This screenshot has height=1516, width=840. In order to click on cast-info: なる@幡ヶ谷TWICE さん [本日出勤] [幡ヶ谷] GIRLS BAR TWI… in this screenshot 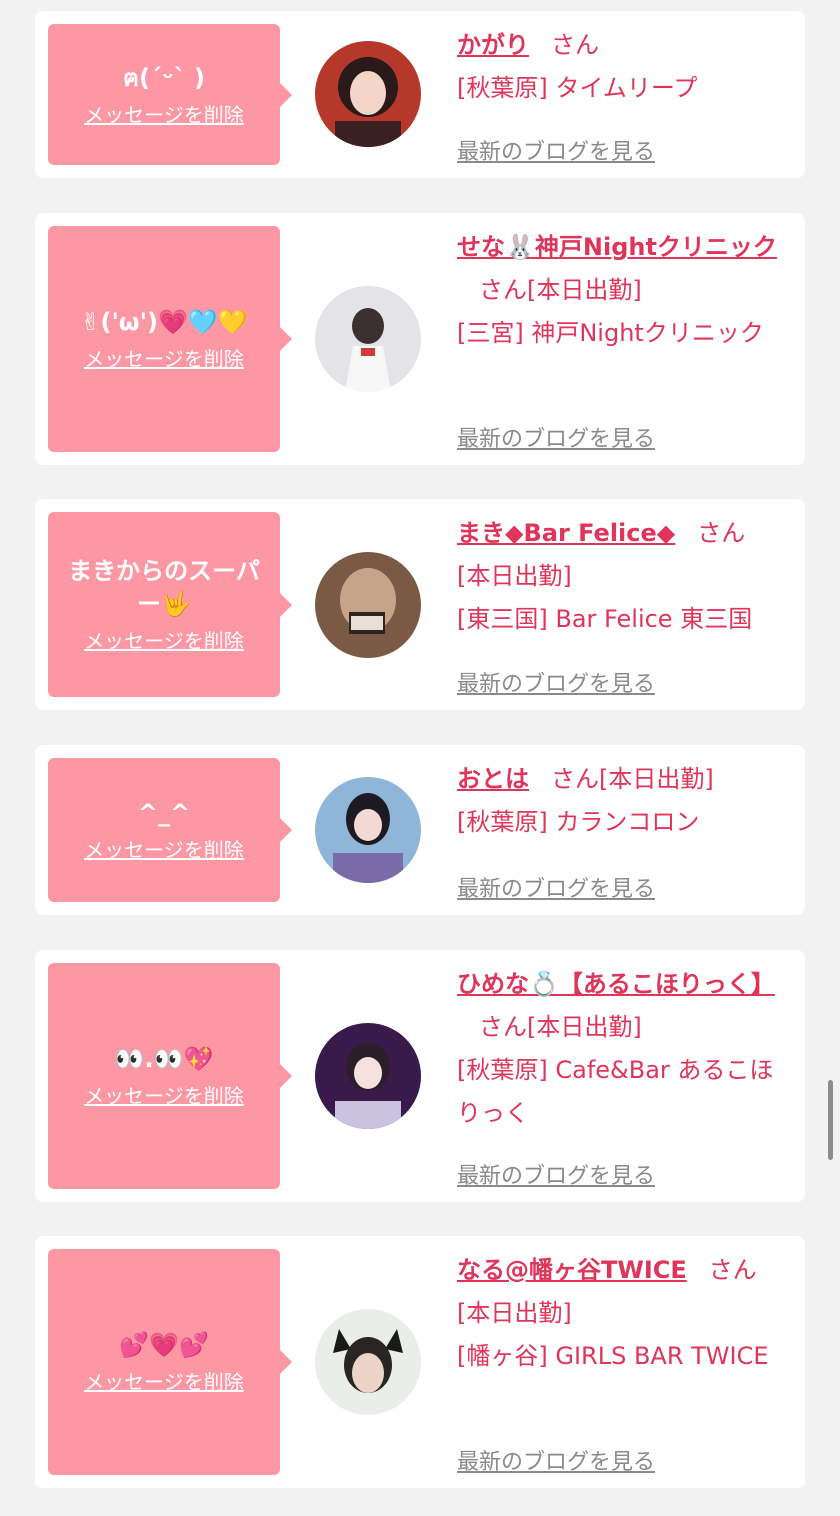, I will do `click(625, 1313)`.